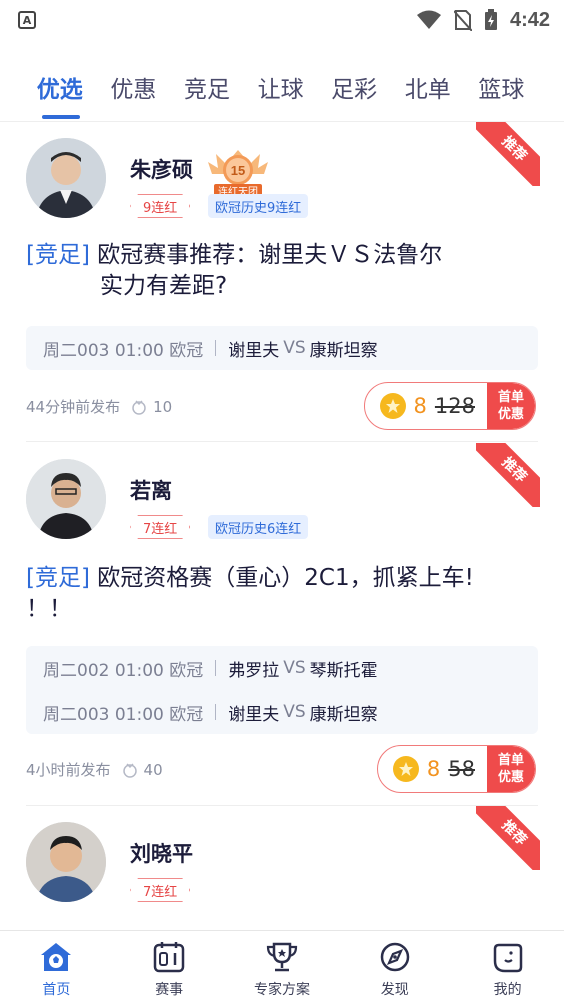 The width and height of the screenshot is (564, 1002). What do you see at coordinates (258, 206) in the screenshot?
I see `history-badge: 欧冠历史9连红` at bounding box center [258, 206].